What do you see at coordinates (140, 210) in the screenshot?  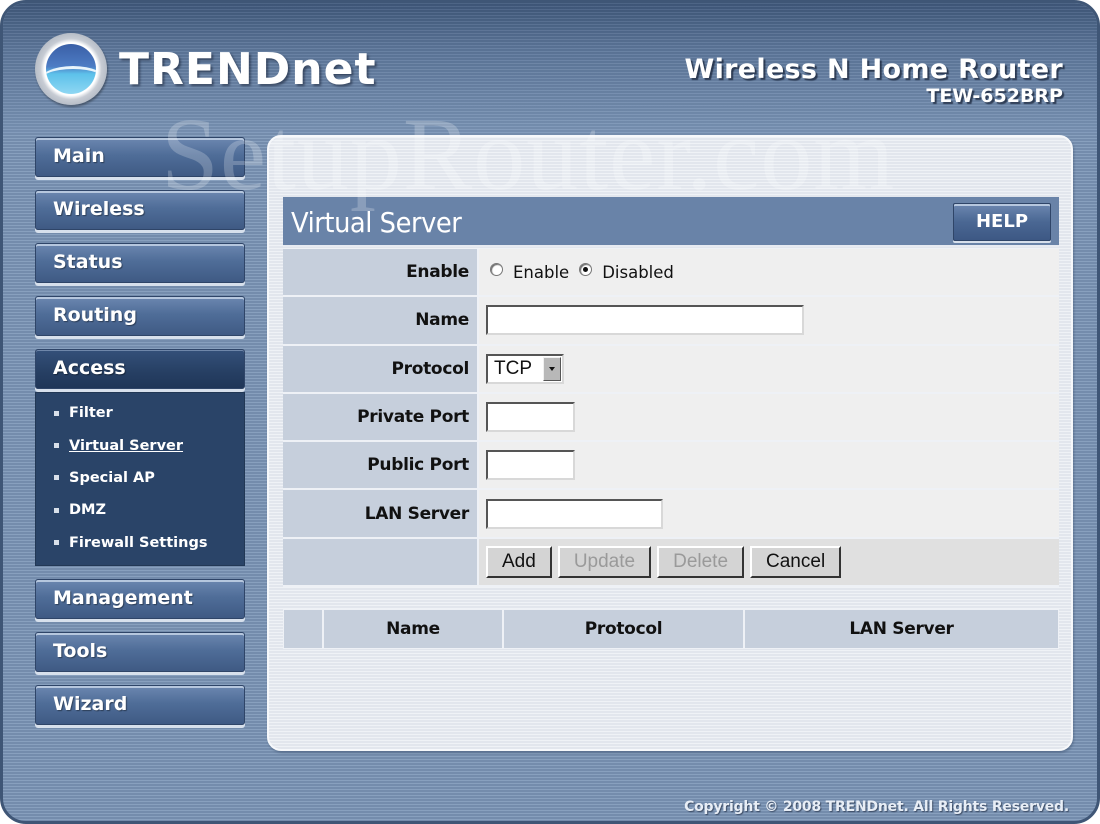 I see `sidebar-item-wireless: Wireless` at bounding box center [140, 210].